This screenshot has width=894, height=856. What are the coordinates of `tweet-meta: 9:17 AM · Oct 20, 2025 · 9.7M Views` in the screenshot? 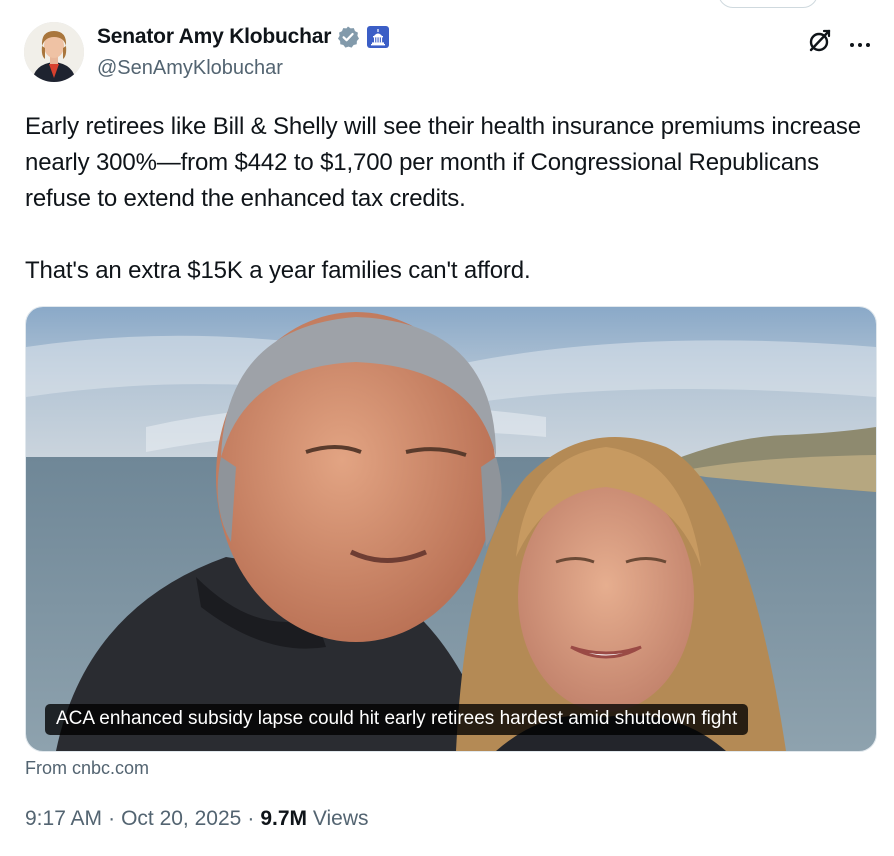 It's located at (196, 819).